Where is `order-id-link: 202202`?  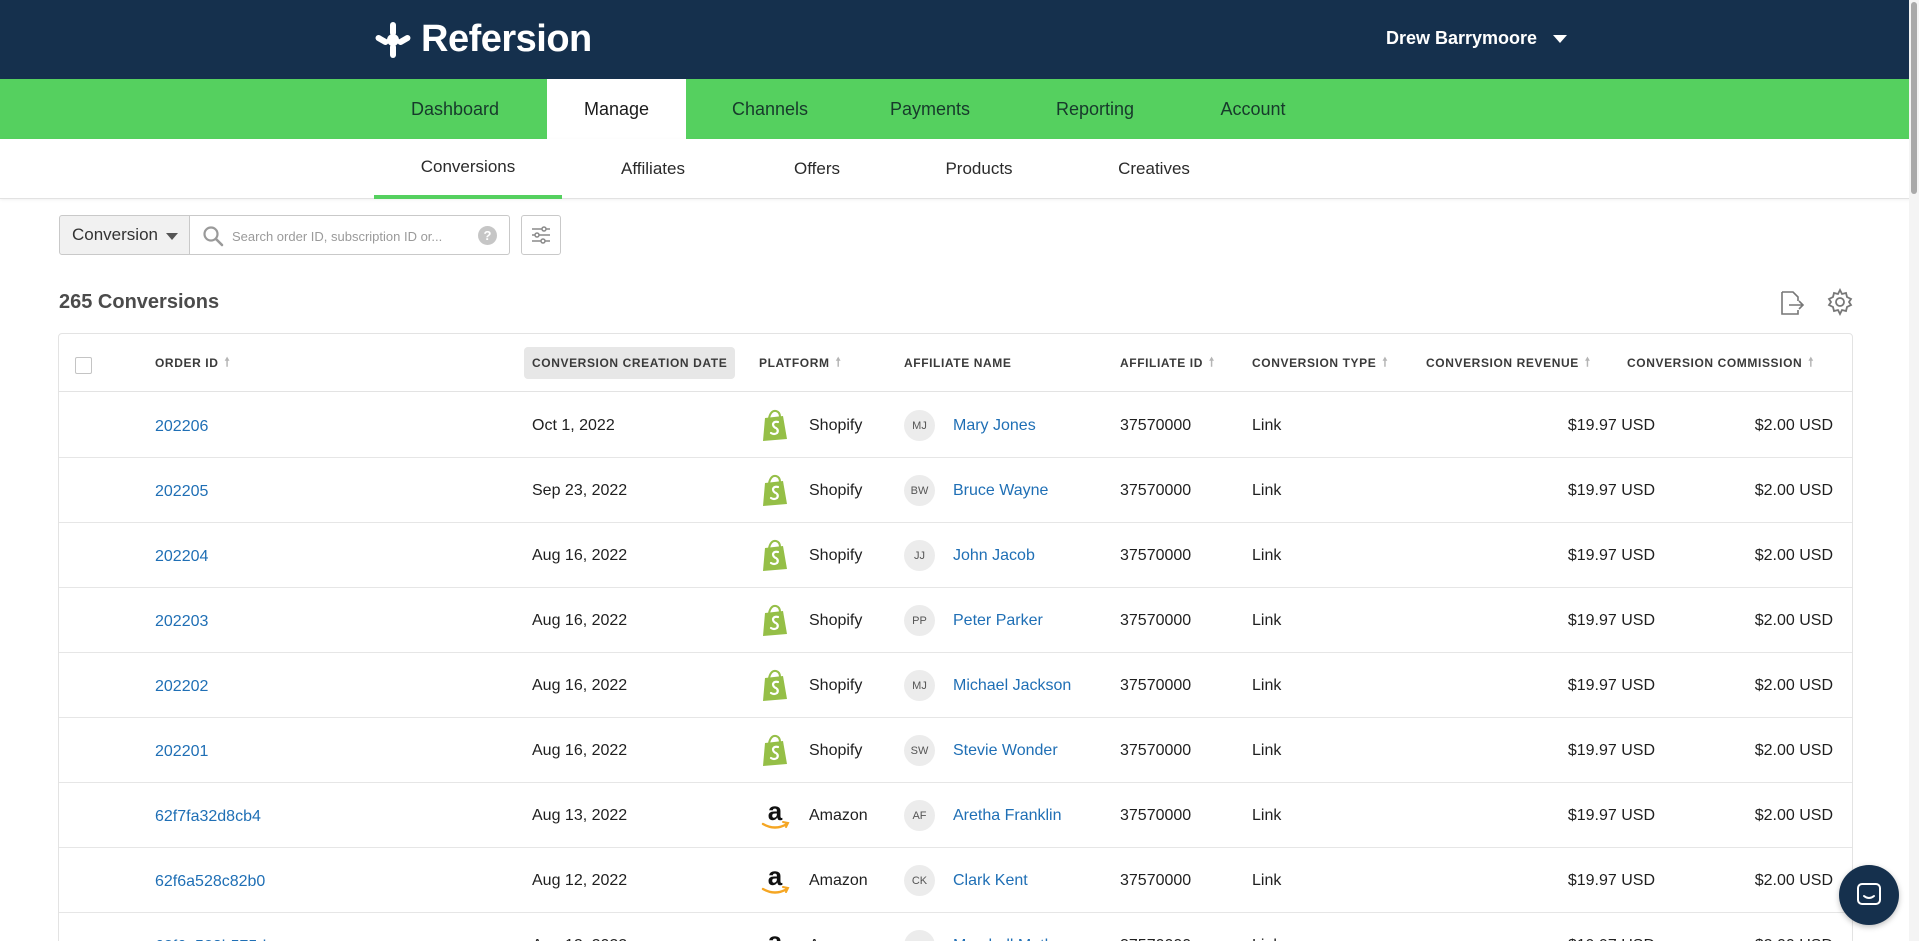 order-id-link: 202202 is located at coordinates (181, 685).